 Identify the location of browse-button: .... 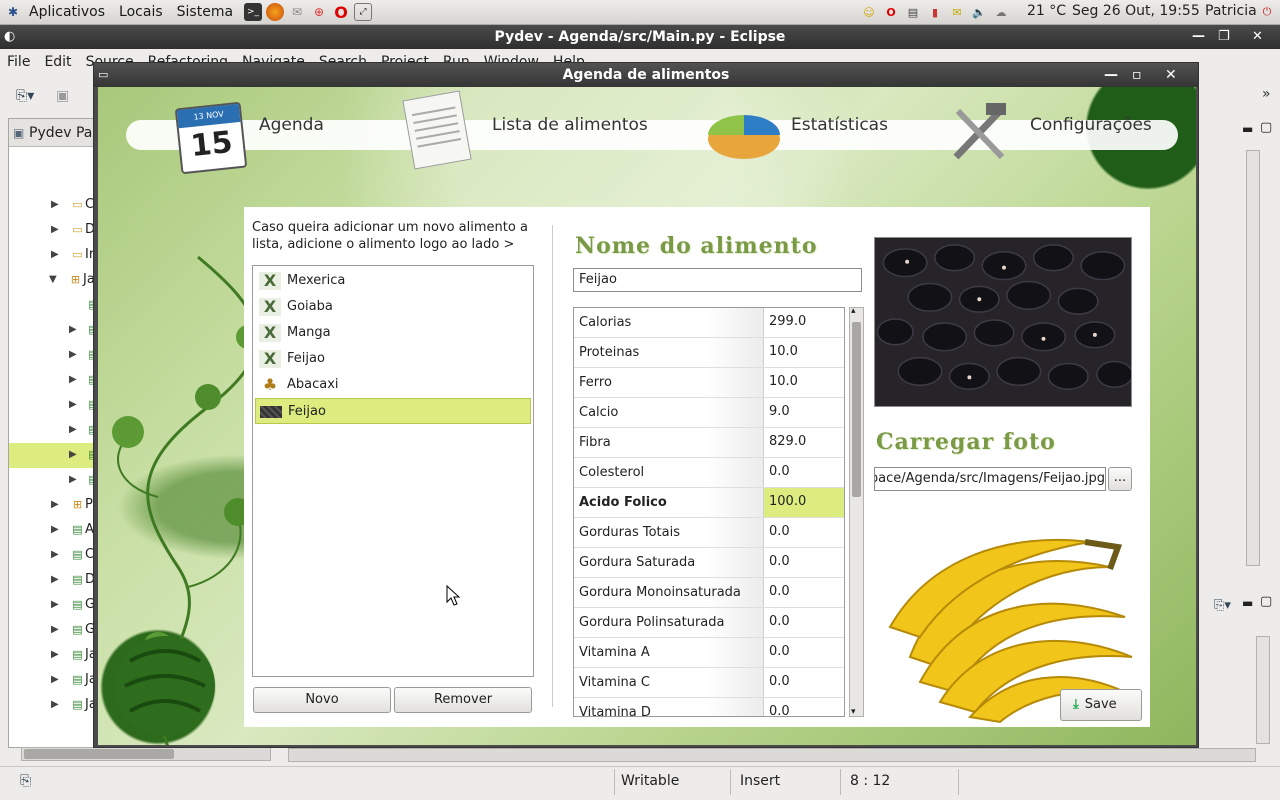
(1120, 479).